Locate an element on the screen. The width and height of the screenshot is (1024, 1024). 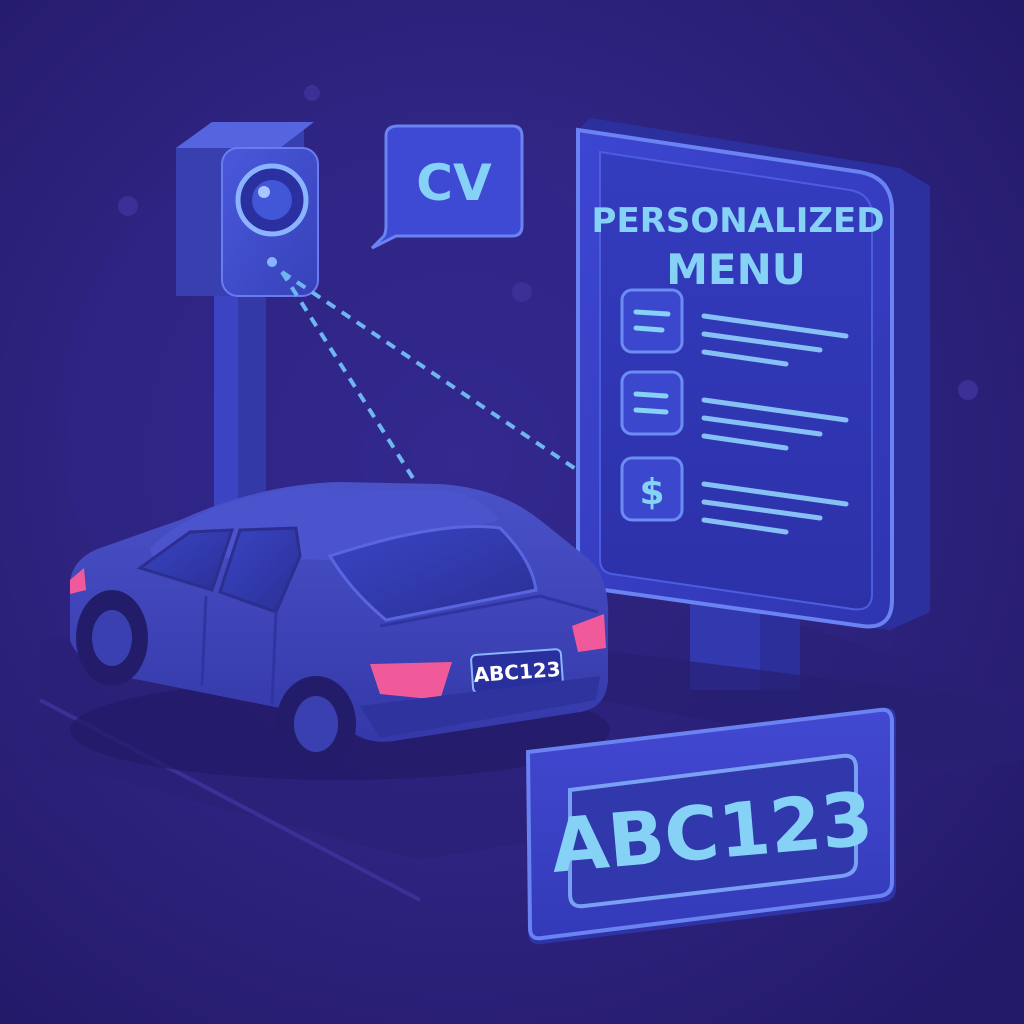
cv-speech-bubble: CV is located at coordinates (447, 187).